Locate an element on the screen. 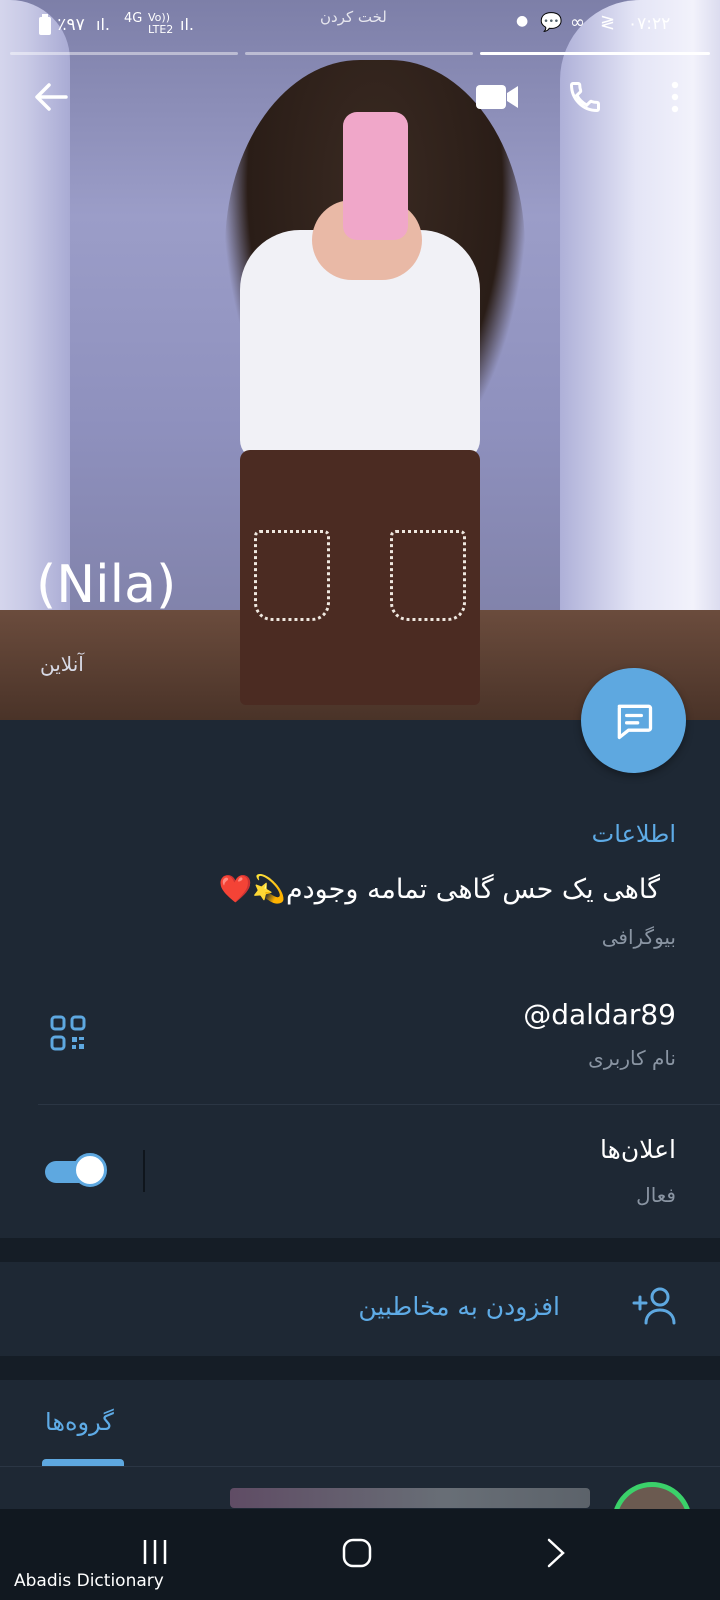 The image size is (720, 1600). status-center-text: لخت کردن is located at coordinates (353, 17).